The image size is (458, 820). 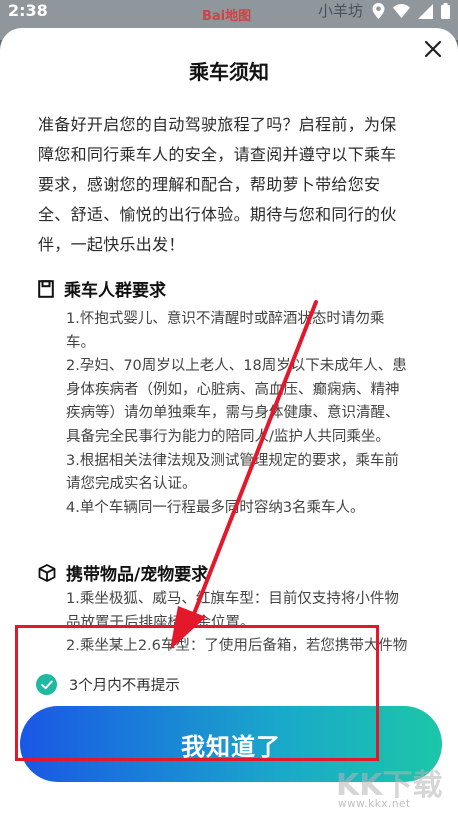 What do you see at coordinates (197, 693) in the screenshot?
I see `annotation-highlight-box` at bounding box center [197, 693].